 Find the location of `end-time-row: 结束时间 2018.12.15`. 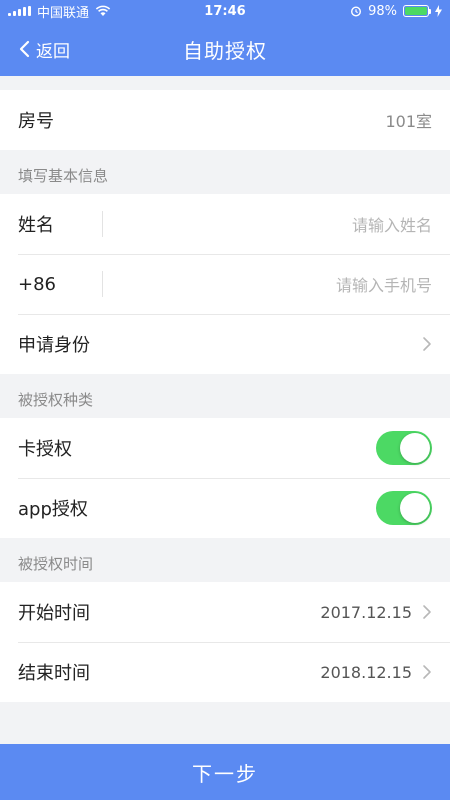

end-time-row: 结束时间 2018.12.15 is located at coordinates (225, 672).